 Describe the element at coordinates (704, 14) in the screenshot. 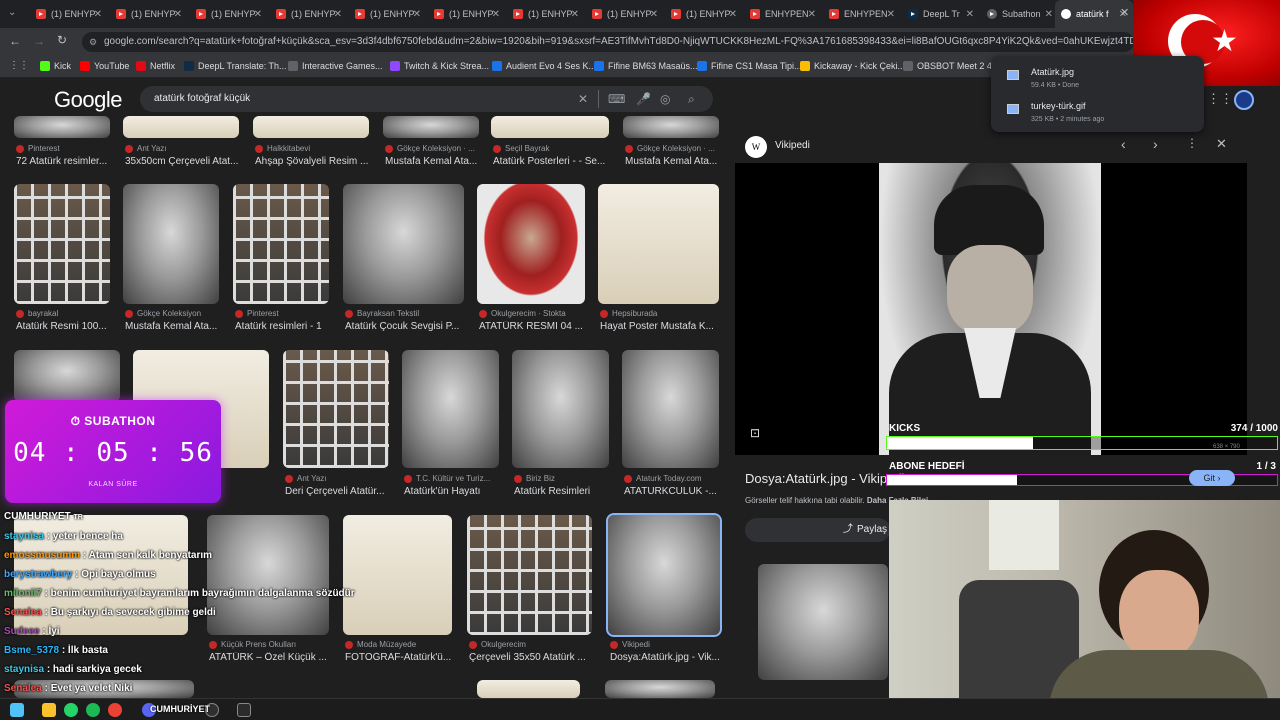

I see `tab-8: (1) ENHYP ✕` at that location.